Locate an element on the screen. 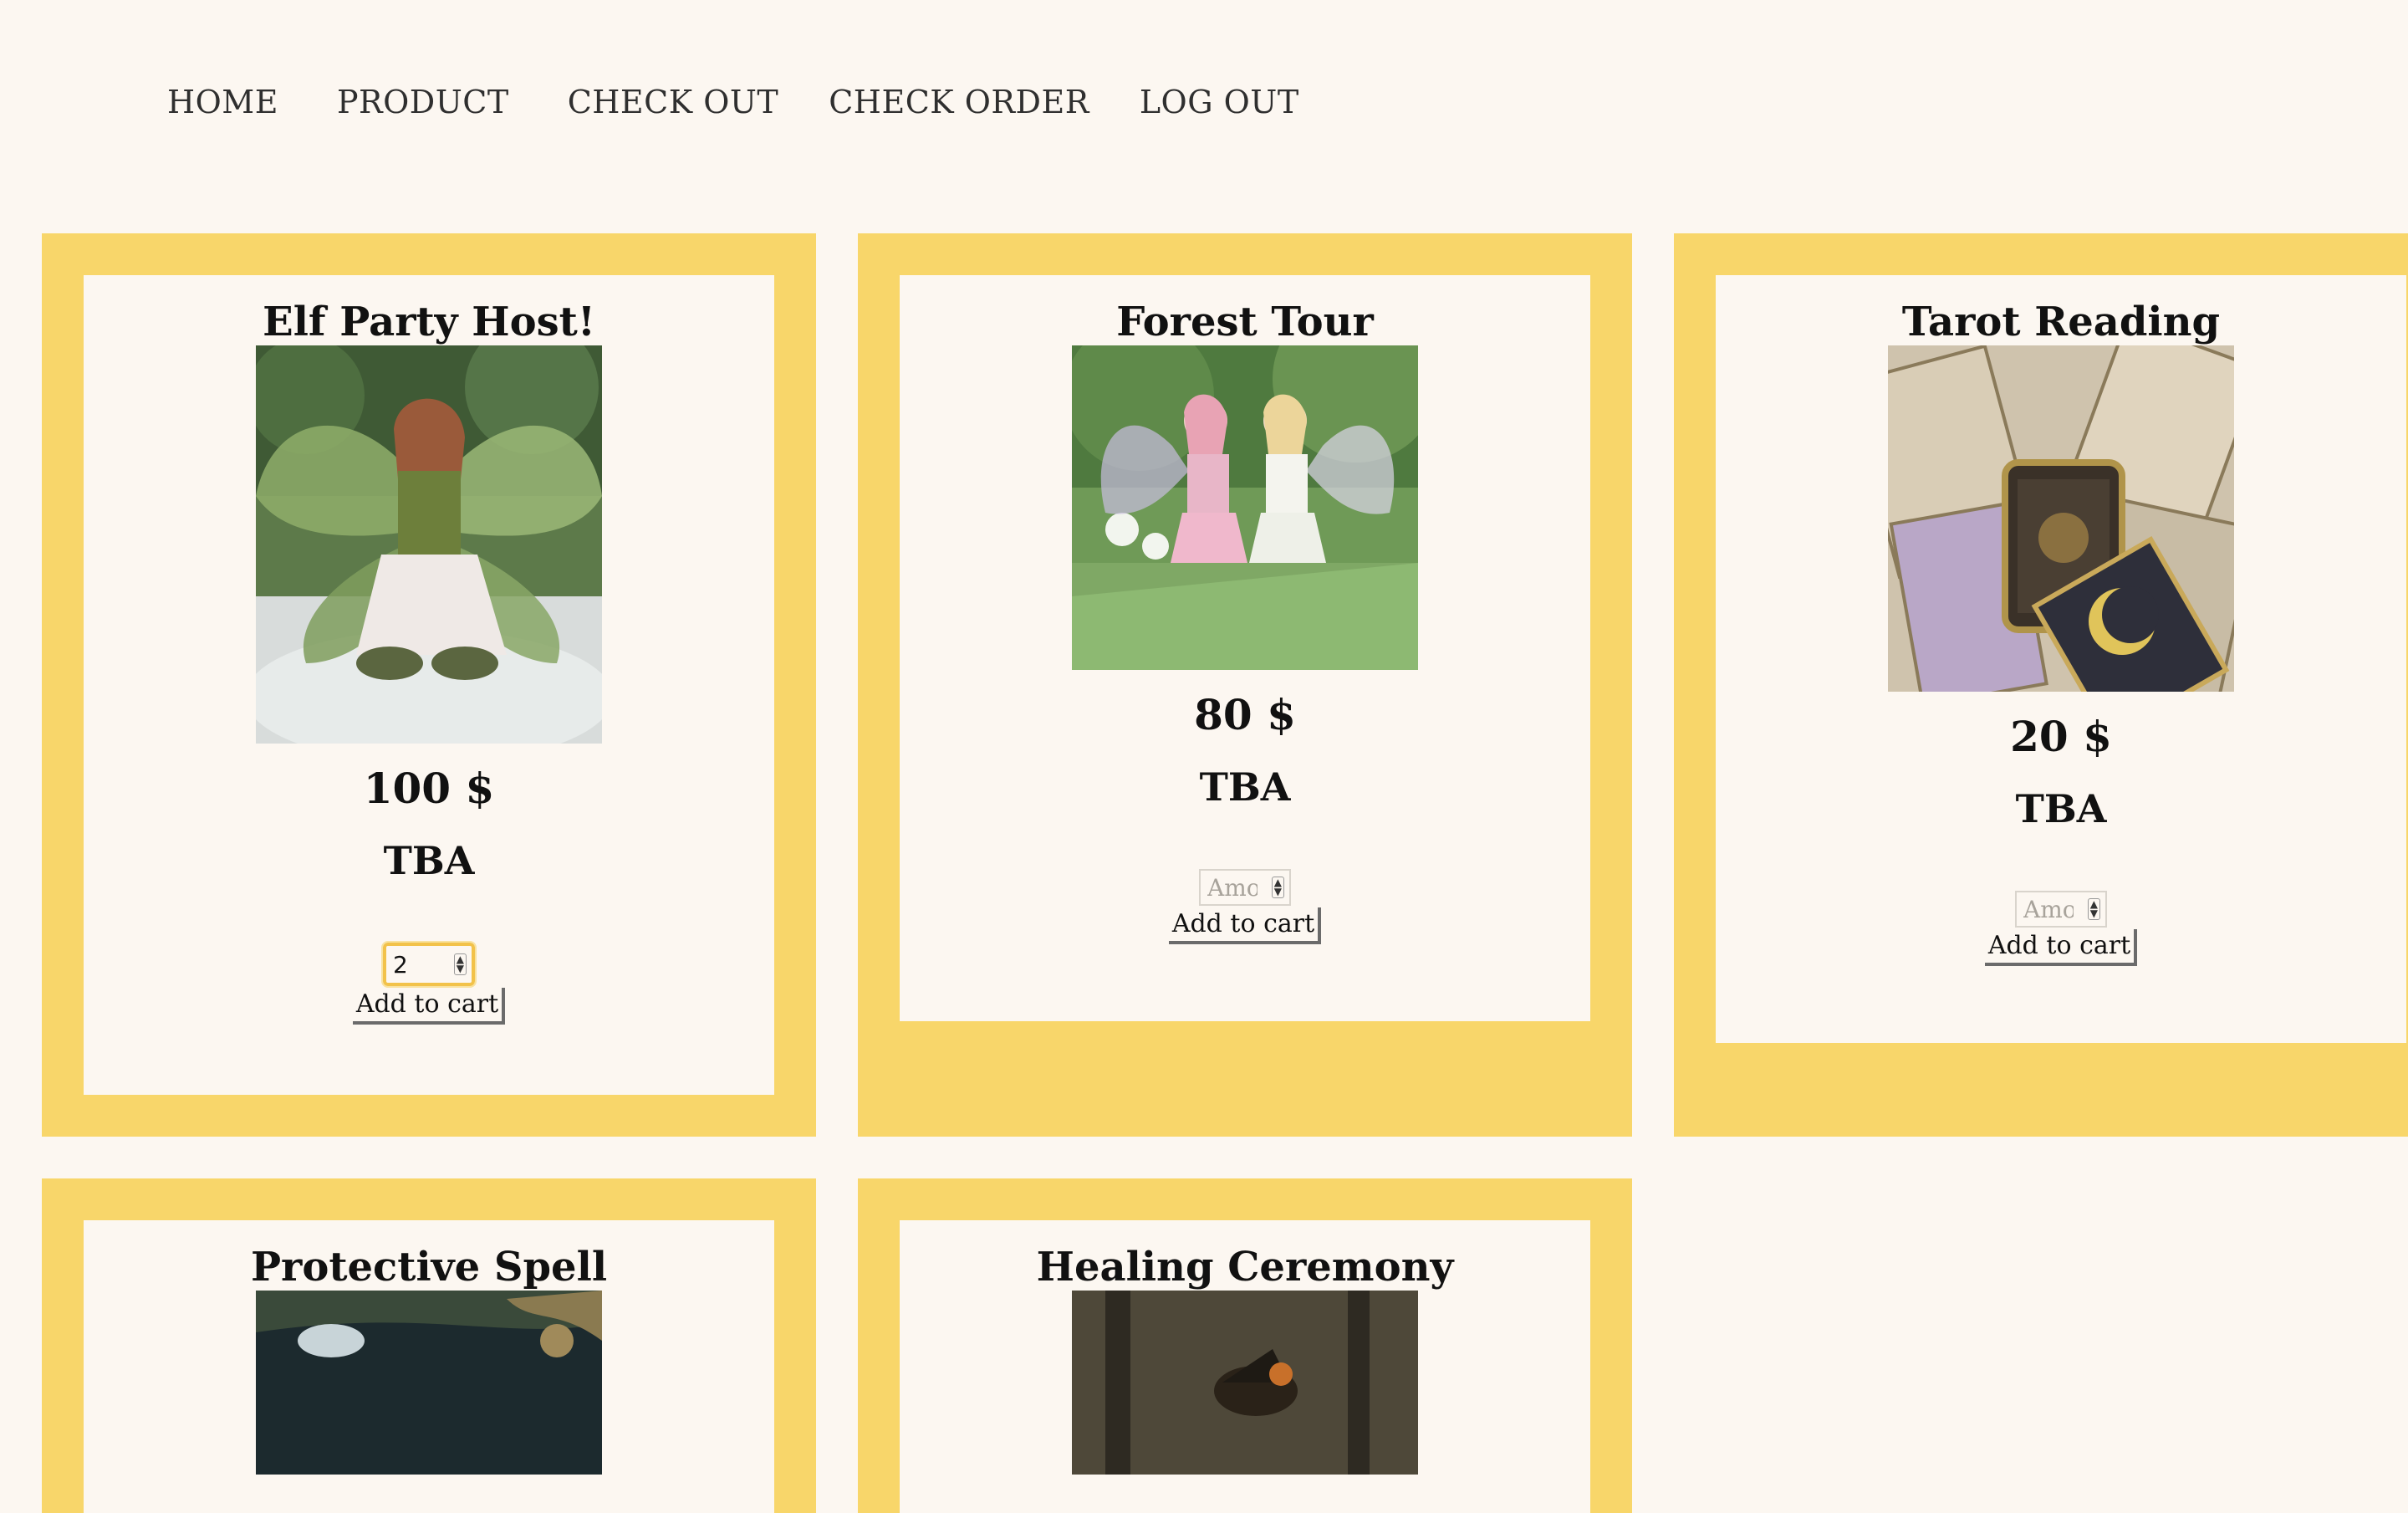 This screenshot has height=1513, width=2408. quantity-value: 2 is located at coordinates (400, 964).